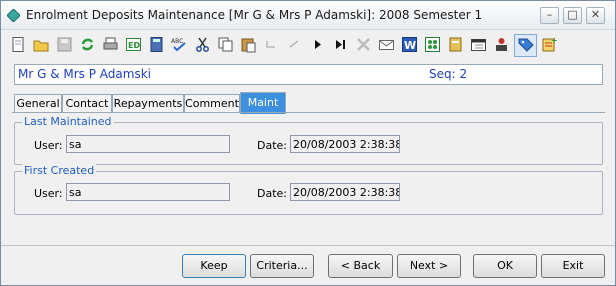 The width and height of the screenshot is (616, 286). Describe the element at coordinates (48, 145) in the screenshot. I see `last-maintained-user-label: User:` at that location.